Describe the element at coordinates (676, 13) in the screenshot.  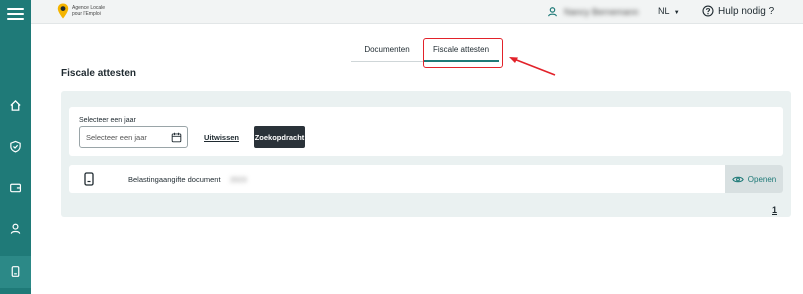
I see `chevron-down-icon: ▼` at that location.